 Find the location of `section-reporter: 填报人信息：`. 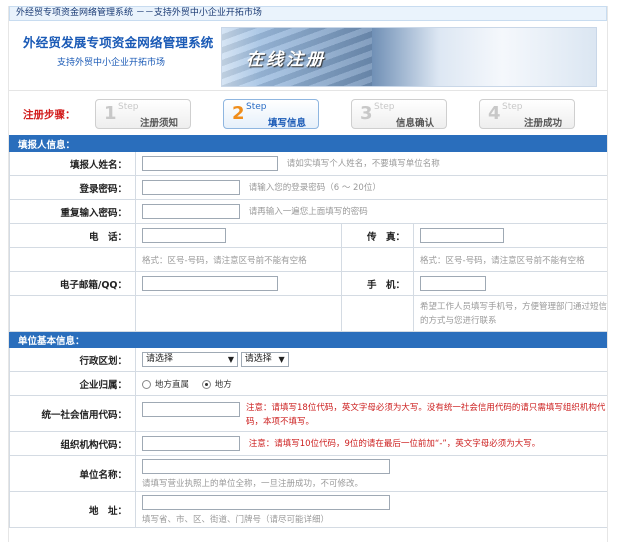

section-reporter: 填报人信息： is located at coordinates (308, 143).